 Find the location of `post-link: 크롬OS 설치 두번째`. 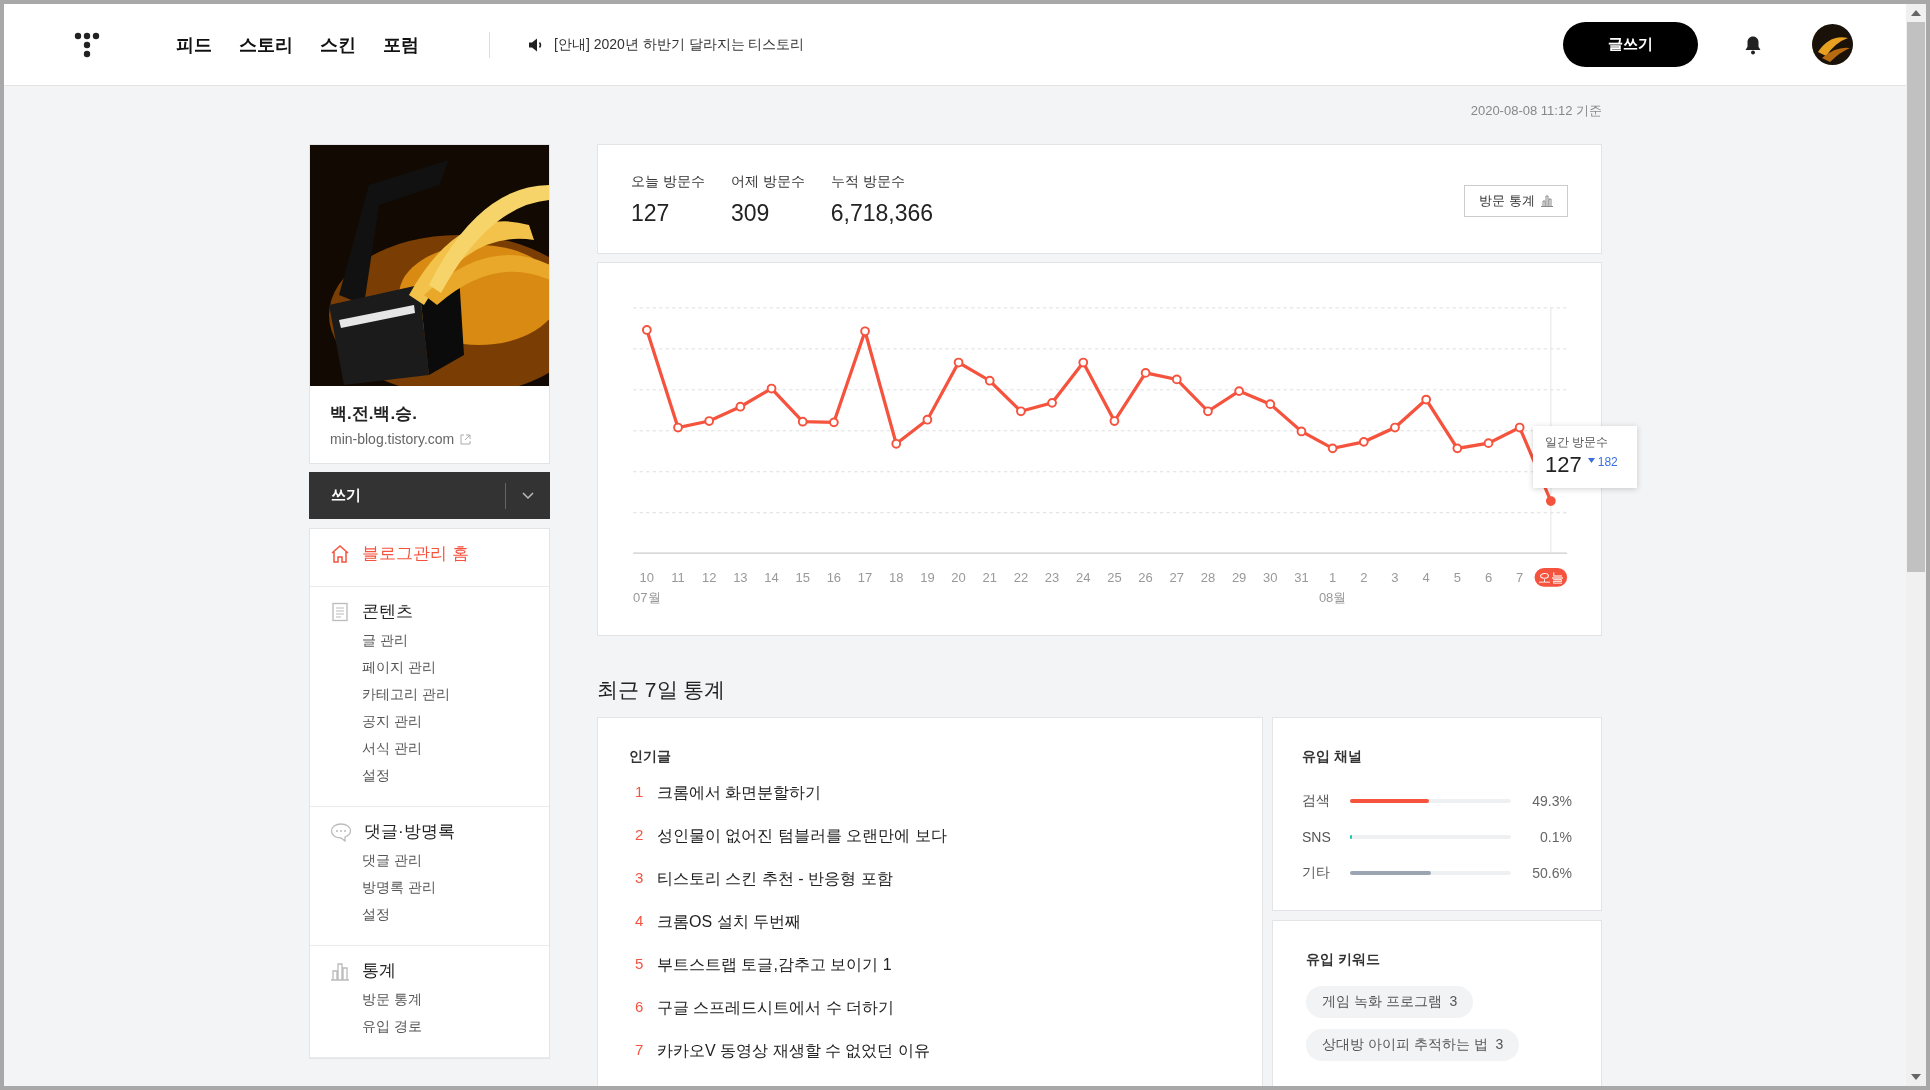

post-link: 크롬OS 설치 두번째 is located at coordinates (729, 922).